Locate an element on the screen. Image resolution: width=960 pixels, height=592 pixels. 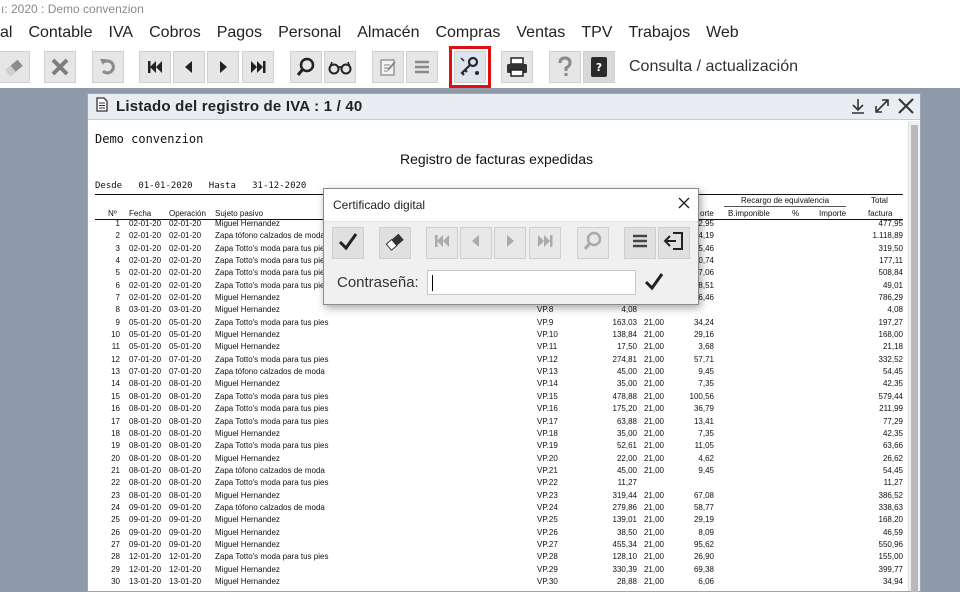
cell-num: 8 is located at coordinates (117, 310).